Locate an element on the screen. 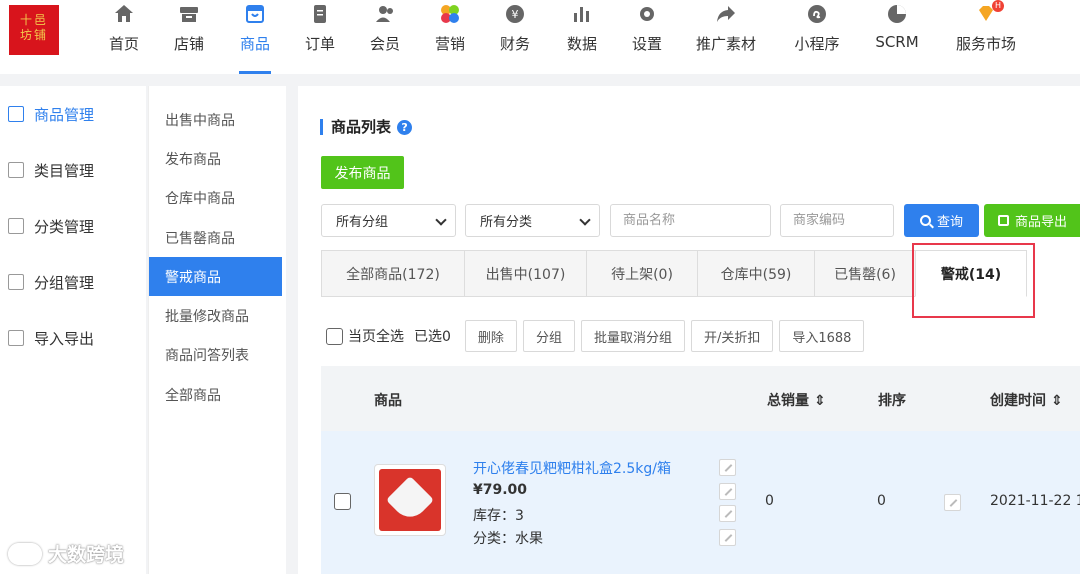 The width and height of the screenshot is (1080, 574). import-1688-button: 导入1688 is located at coordinates (822, 336).